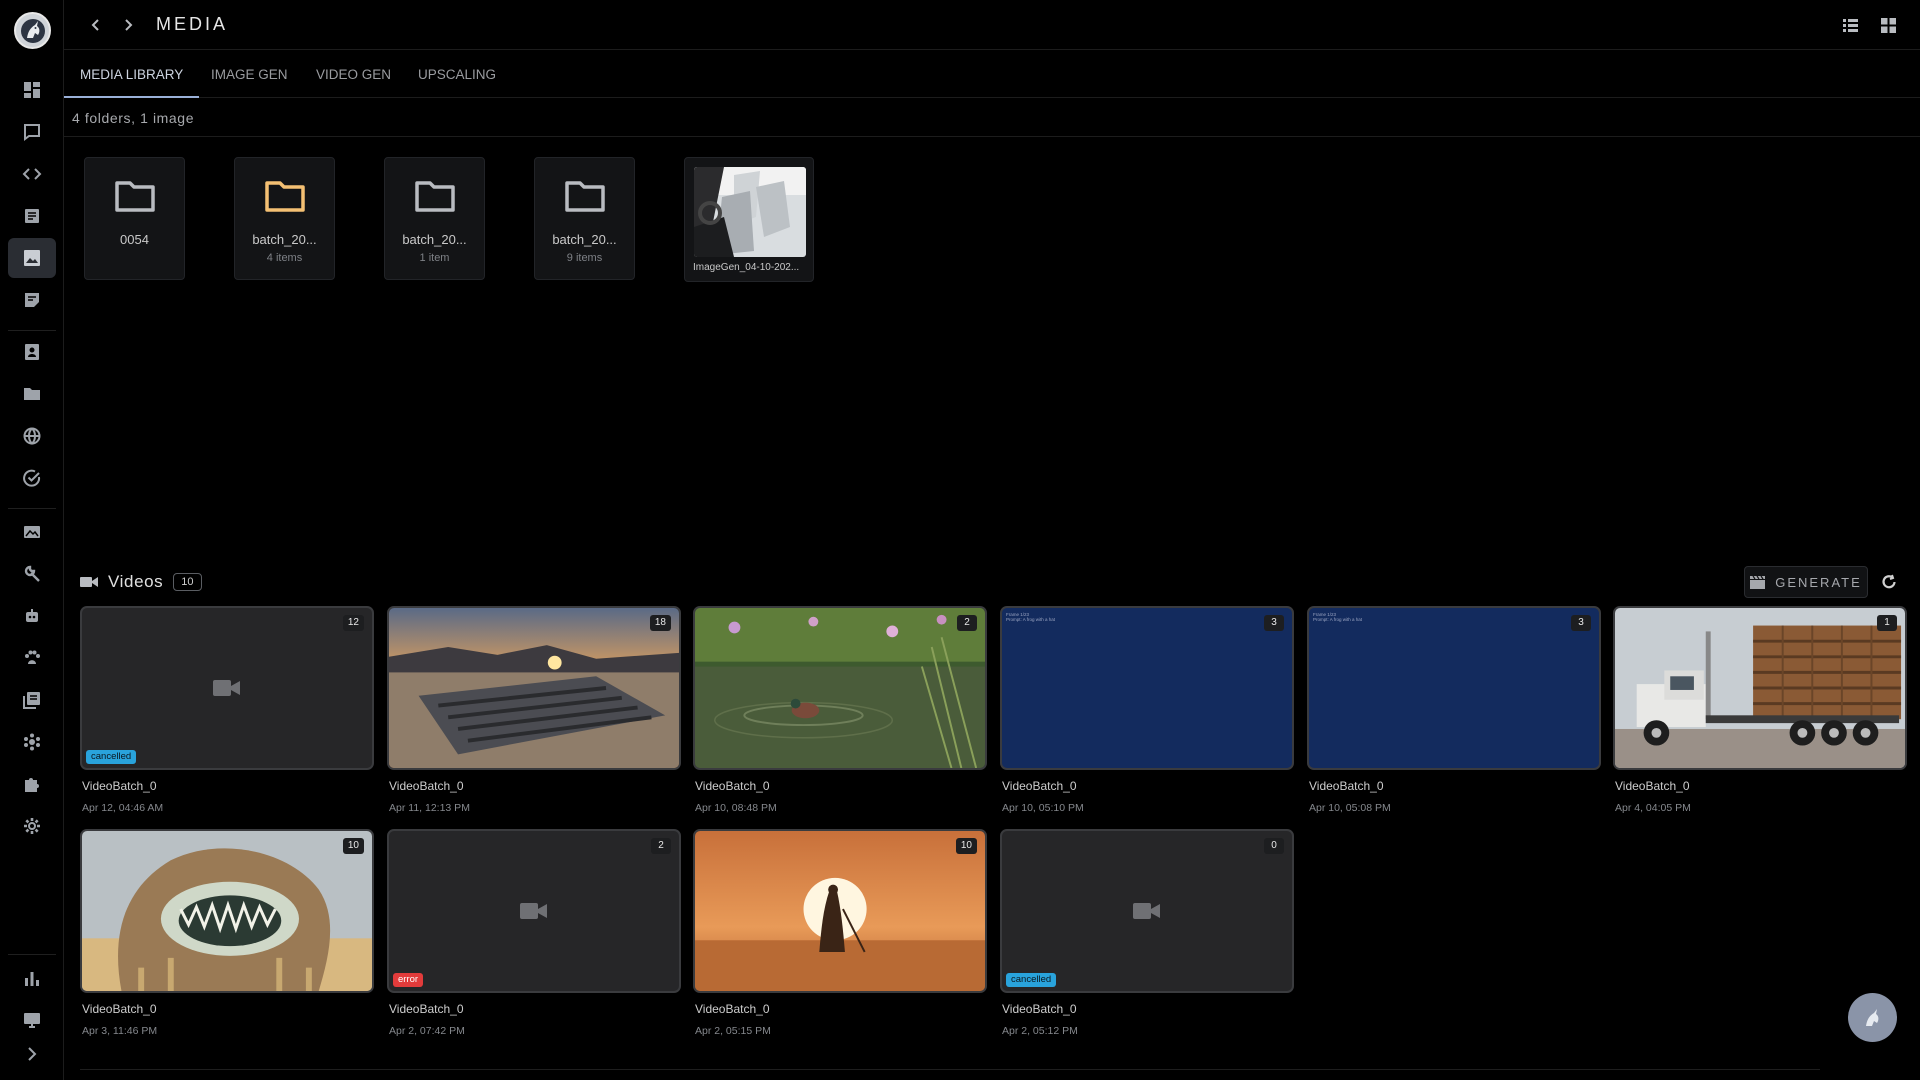 Image resolution: width=1920 pixels, height=1080 pixels. I want to click on tab-upscaling: UPSCALING, so click(457, 74).